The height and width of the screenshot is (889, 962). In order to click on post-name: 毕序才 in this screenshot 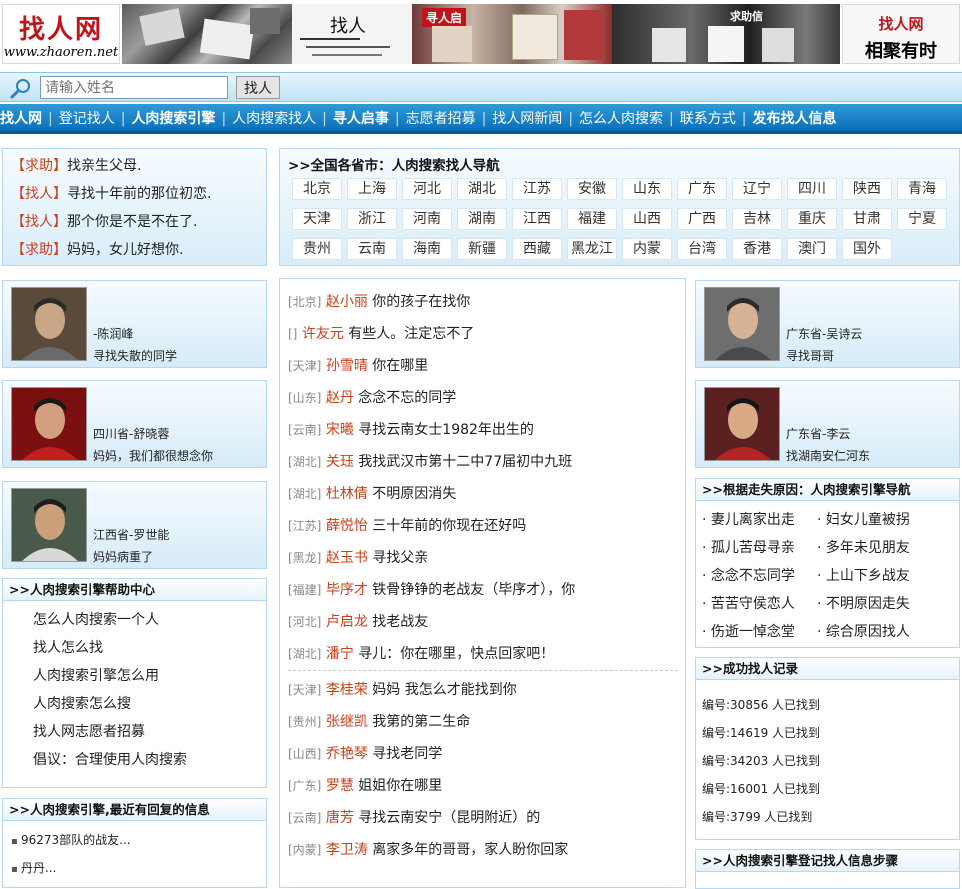, I will do `click(347, 590)`.